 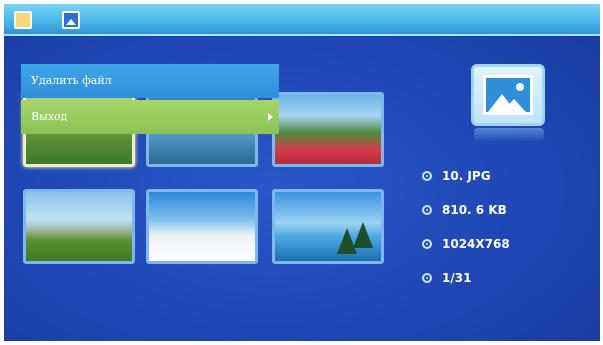 I want to click on resolution-value: 1024X768, so click(x=476, y=244).